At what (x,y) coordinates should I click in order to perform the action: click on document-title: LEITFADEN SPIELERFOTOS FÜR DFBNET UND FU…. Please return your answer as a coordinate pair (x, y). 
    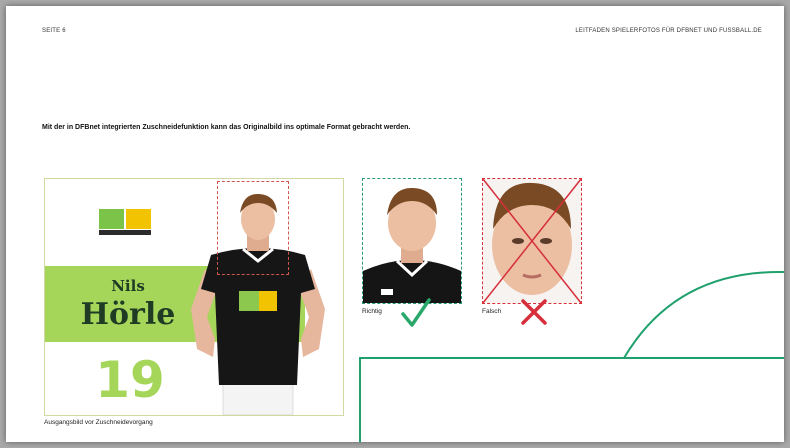
    Looking at the image, I should click on (668, 31).